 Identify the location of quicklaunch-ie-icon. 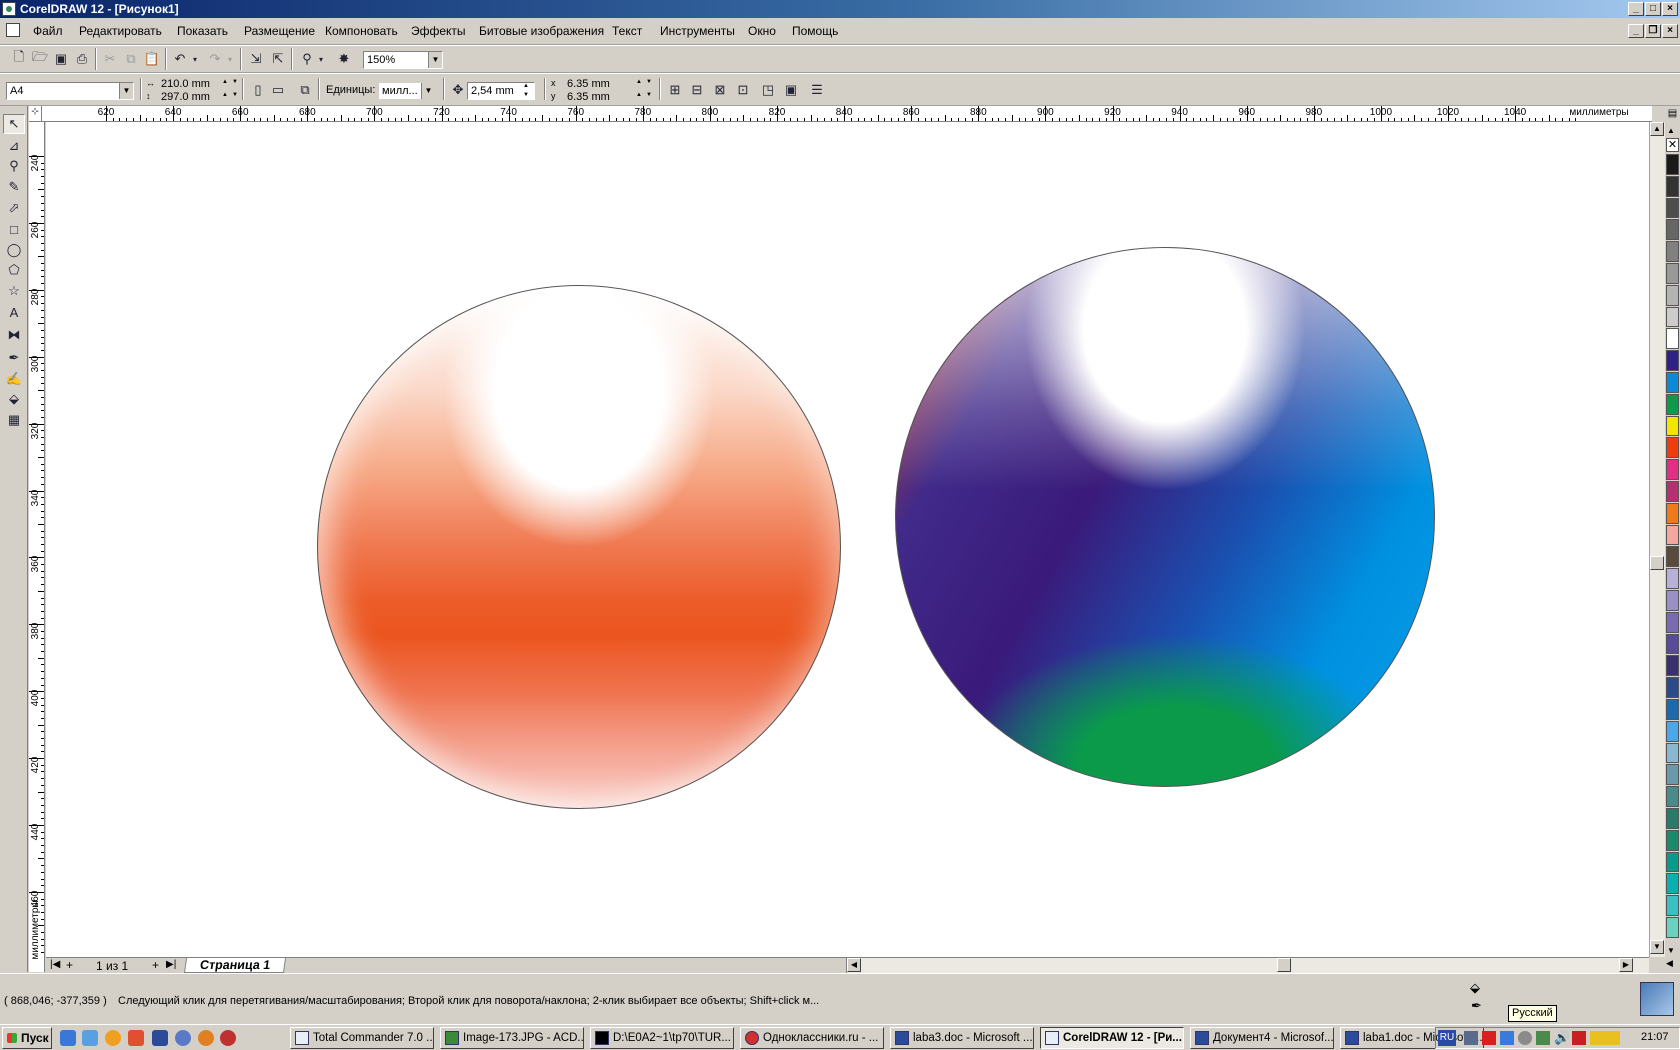
(68, 1038).